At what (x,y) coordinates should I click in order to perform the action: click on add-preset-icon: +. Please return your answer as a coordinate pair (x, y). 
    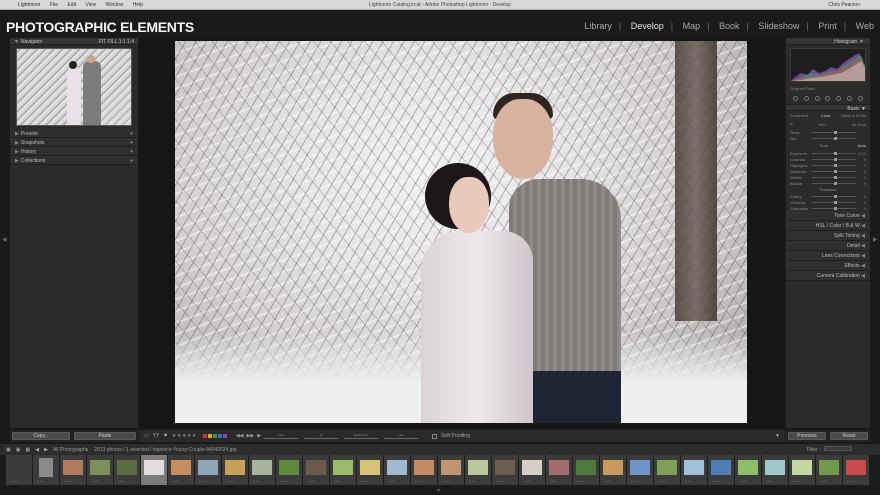
    Looking at the image, I should click on (131, 134).